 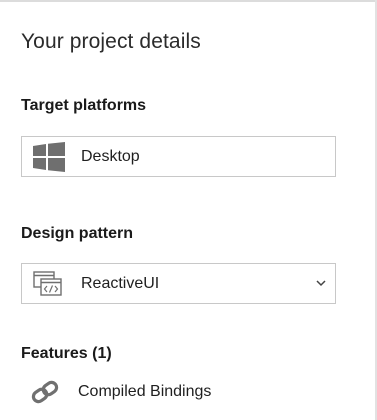 What do you see at coordinates (120, 283) in the screenshot?
I see `design-pattern-text: ReactiveUI` at bounding box center [120, 283].